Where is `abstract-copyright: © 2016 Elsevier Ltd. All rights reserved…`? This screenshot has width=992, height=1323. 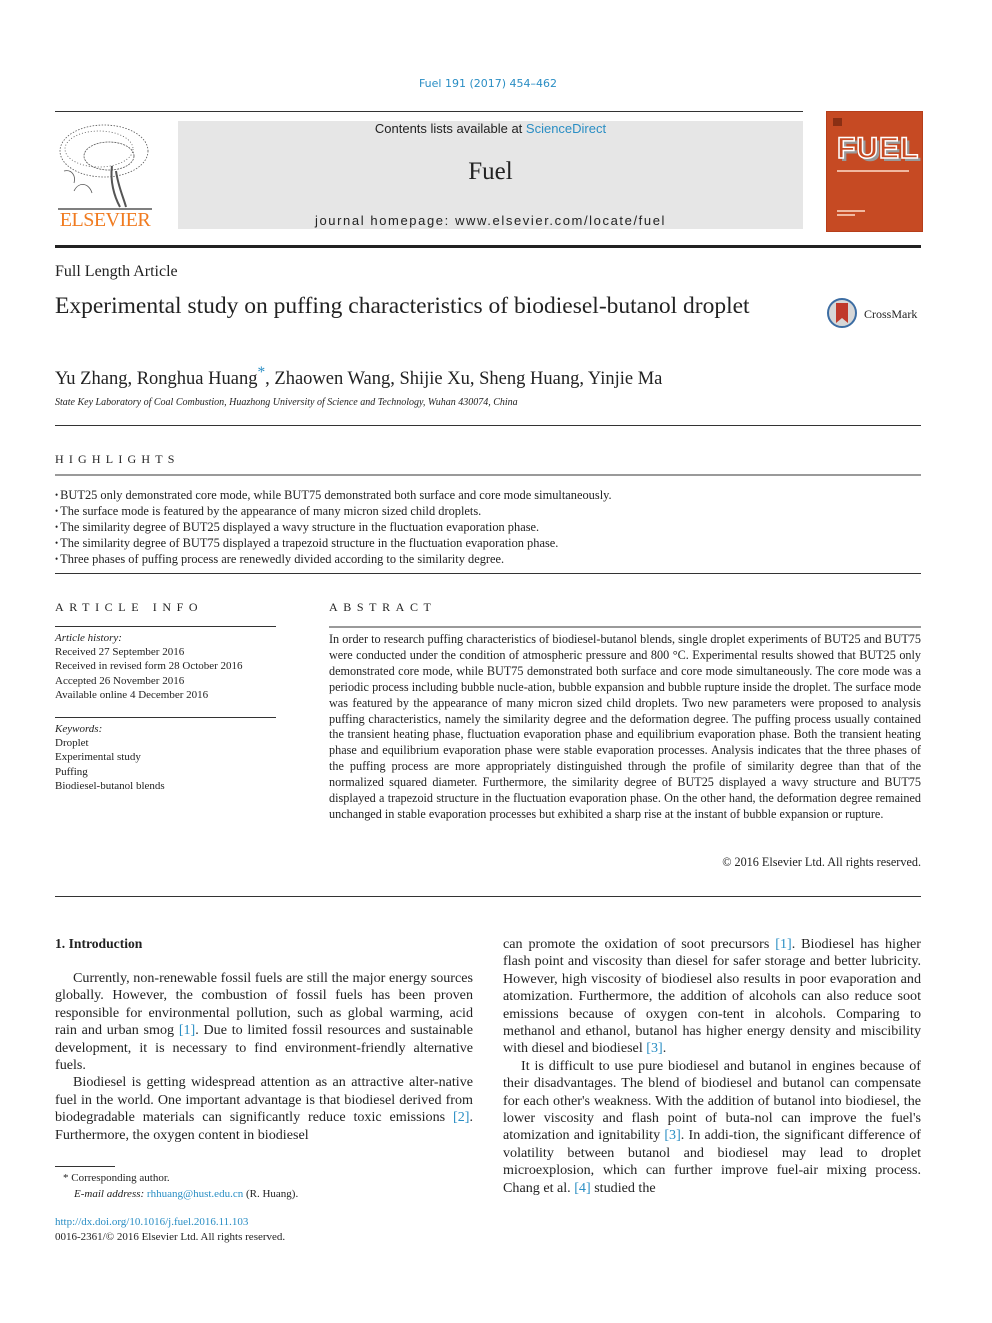
abstract-copyright: © 2016 Elsevier Ltd. All rights reserved… is located at coordinates (821, 862).